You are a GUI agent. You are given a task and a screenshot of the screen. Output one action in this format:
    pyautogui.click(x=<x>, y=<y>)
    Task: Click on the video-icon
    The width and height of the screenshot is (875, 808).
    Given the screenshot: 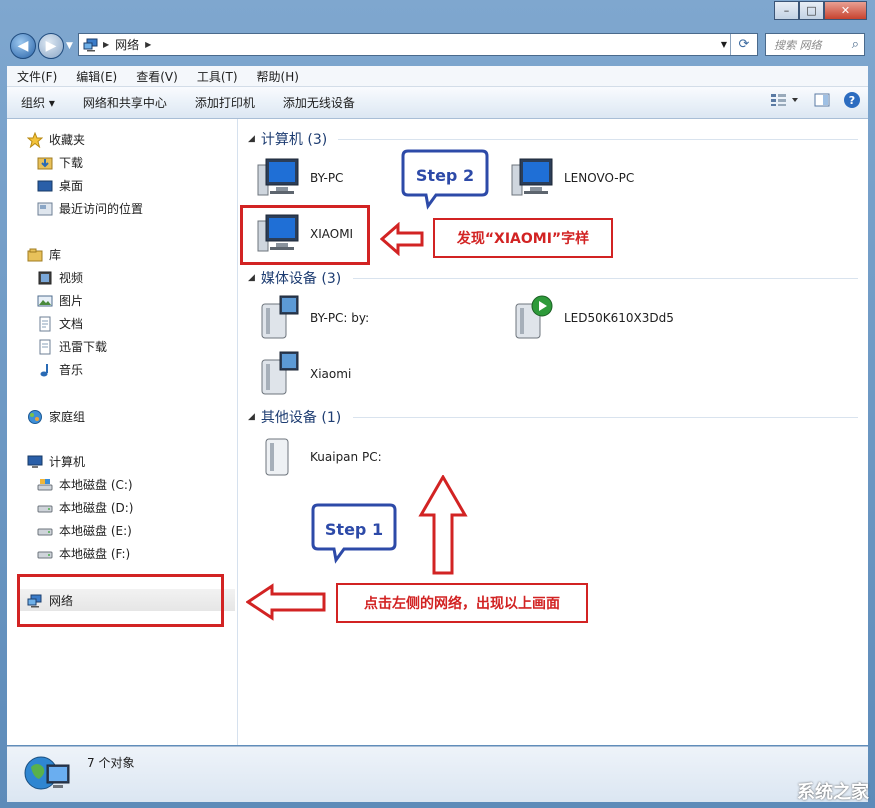 What is the action you would take?
    pyautogui.click(x=45, y=277)
    